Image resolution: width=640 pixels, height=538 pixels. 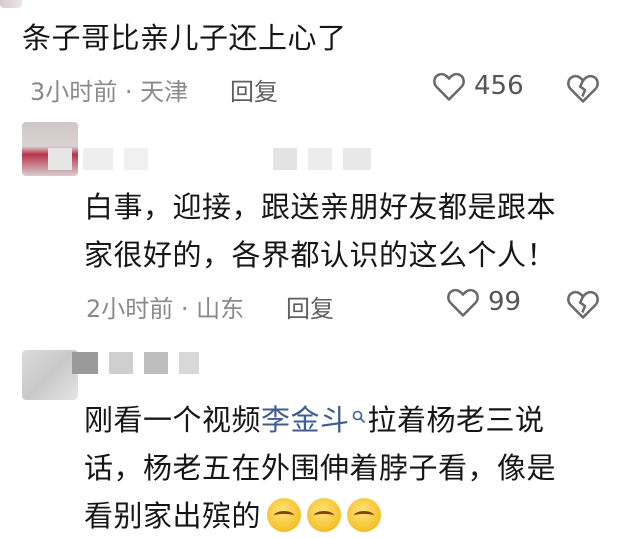 I want to click on comment-text-line-3: 看别家出殡的, so click(x=233, y=516).